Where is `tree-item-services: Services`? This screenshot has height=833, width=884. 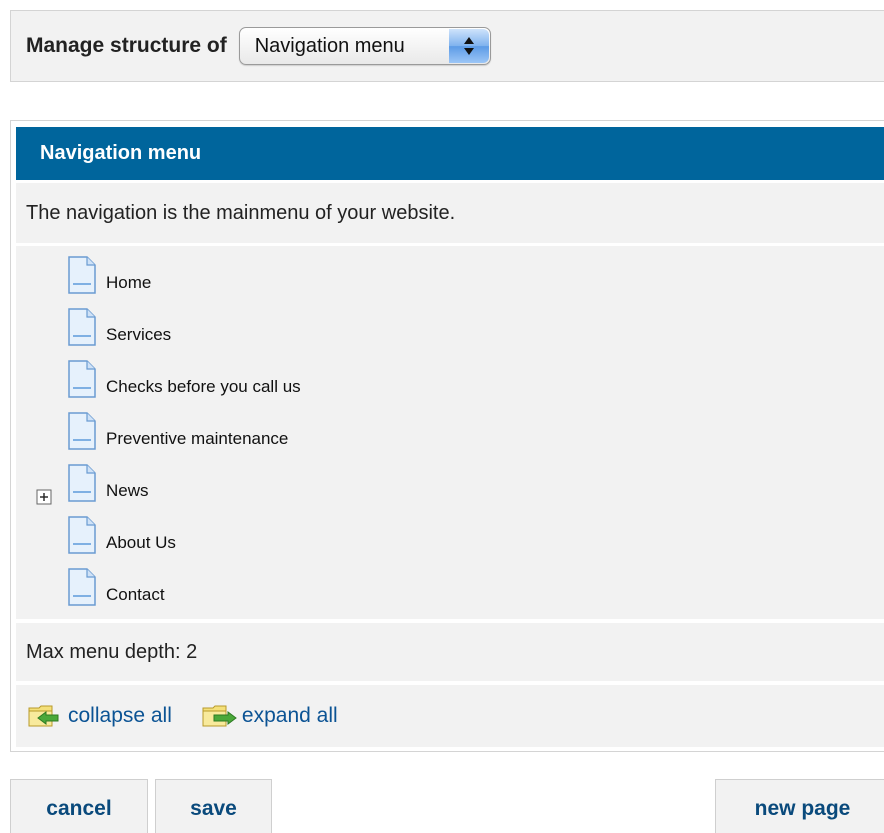 tree-item-services: Services is located at coordinates (119, 327).